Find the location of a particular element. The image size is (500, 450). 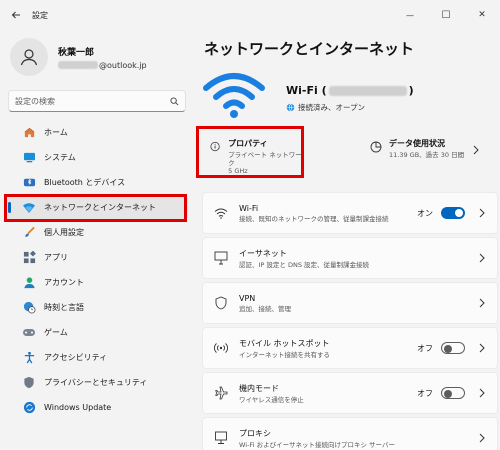

nav-item-personalization: 個人用設定 is located at coordinates (97, 232).